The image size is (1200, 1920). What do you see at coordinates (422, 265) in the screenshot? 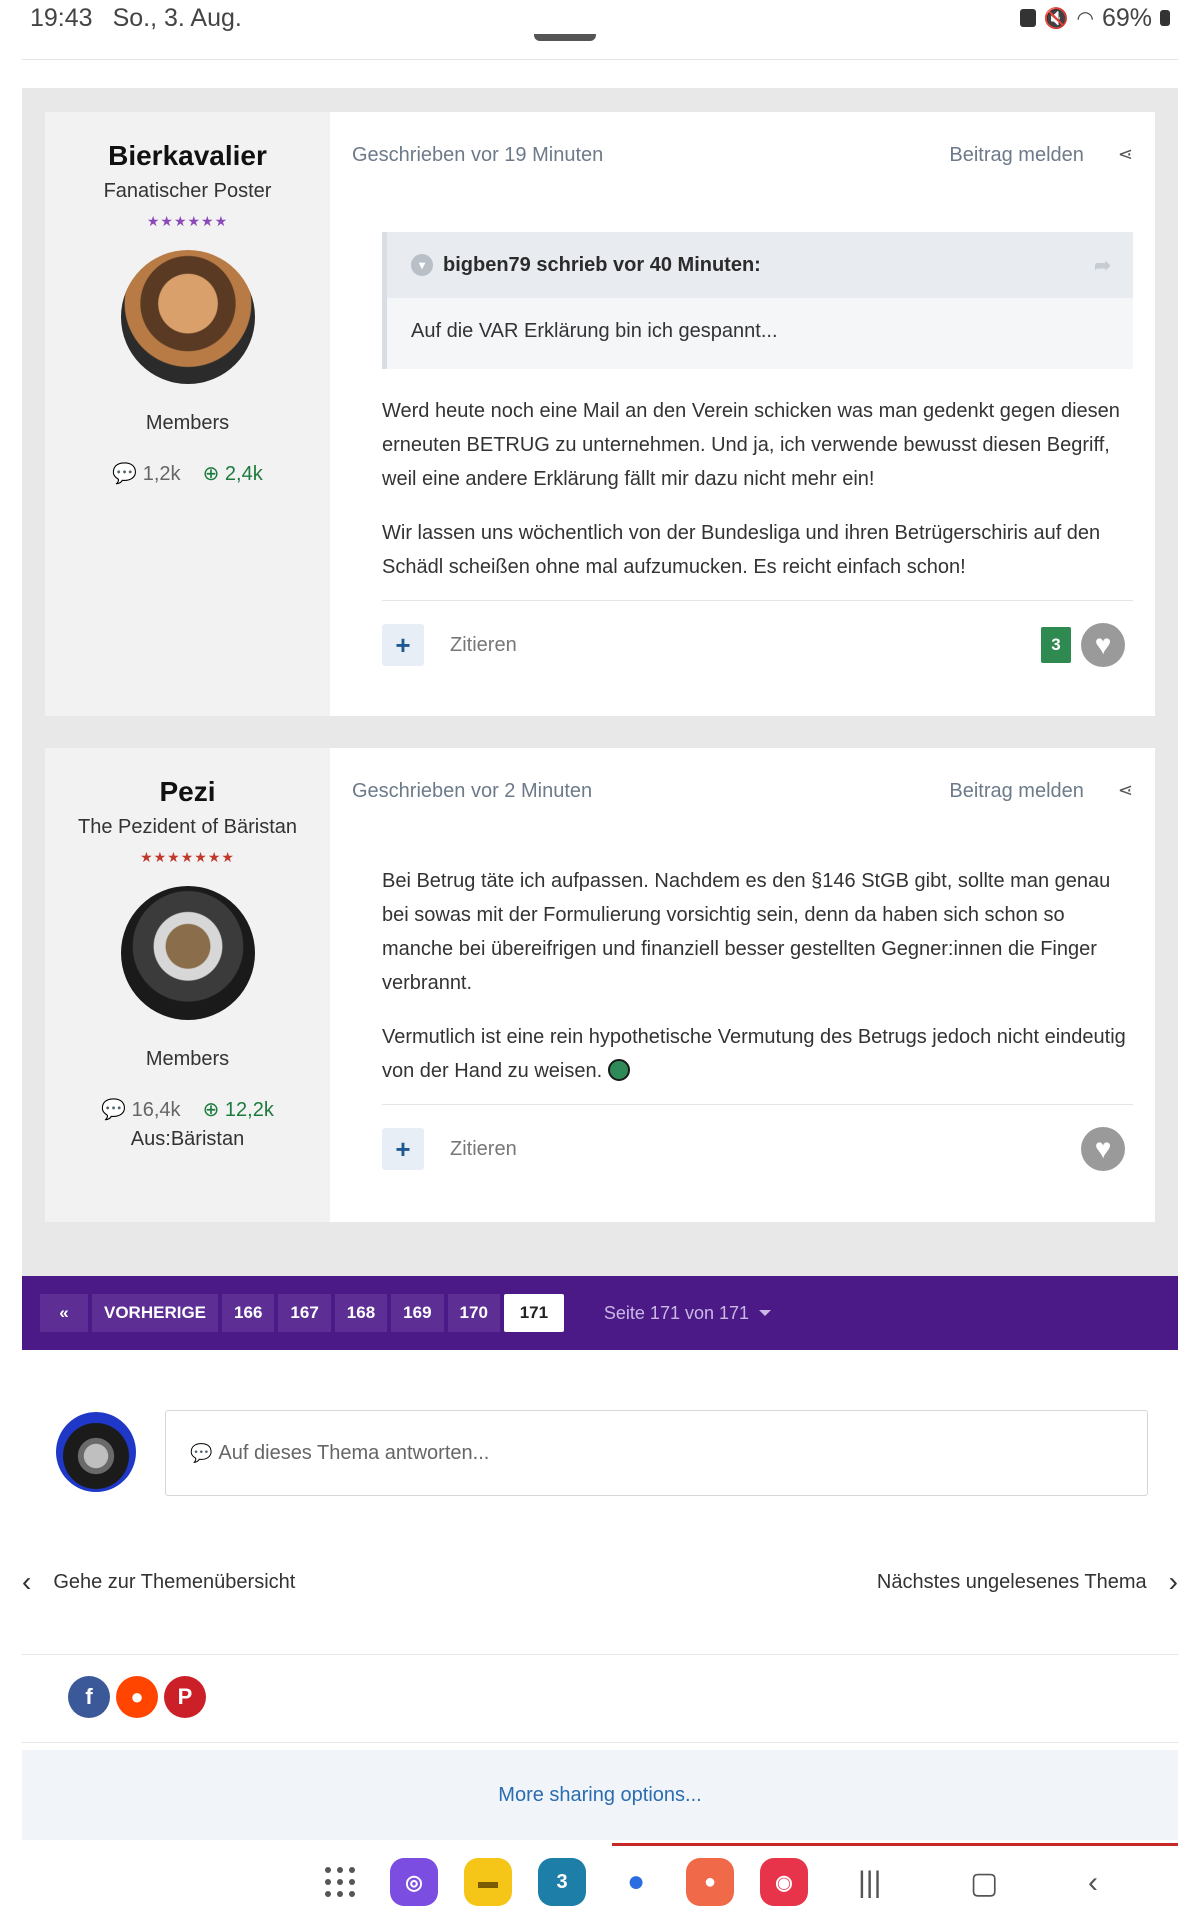
I see `chevron-down-icon: ▾` at bounding box center [422, 265].